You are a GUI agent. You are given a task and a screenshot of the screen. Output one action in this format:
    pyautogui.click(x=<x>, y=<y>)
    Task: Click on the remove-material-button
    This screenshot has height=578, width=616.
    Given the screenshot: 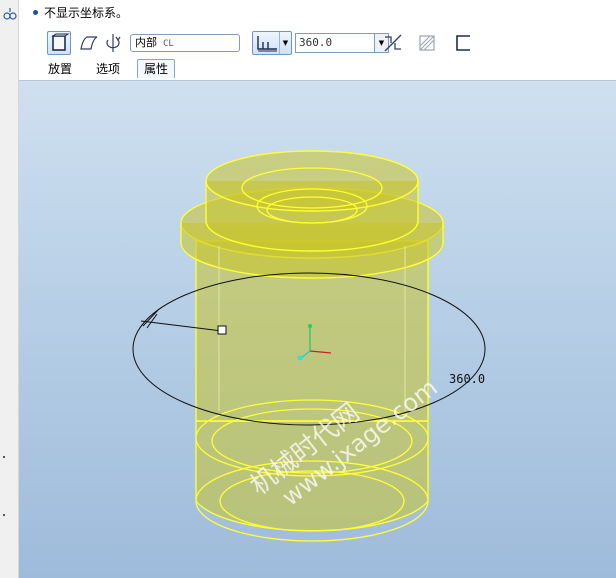 What is the action you would take?
    pyautogui.click(x=427, y=43)
    